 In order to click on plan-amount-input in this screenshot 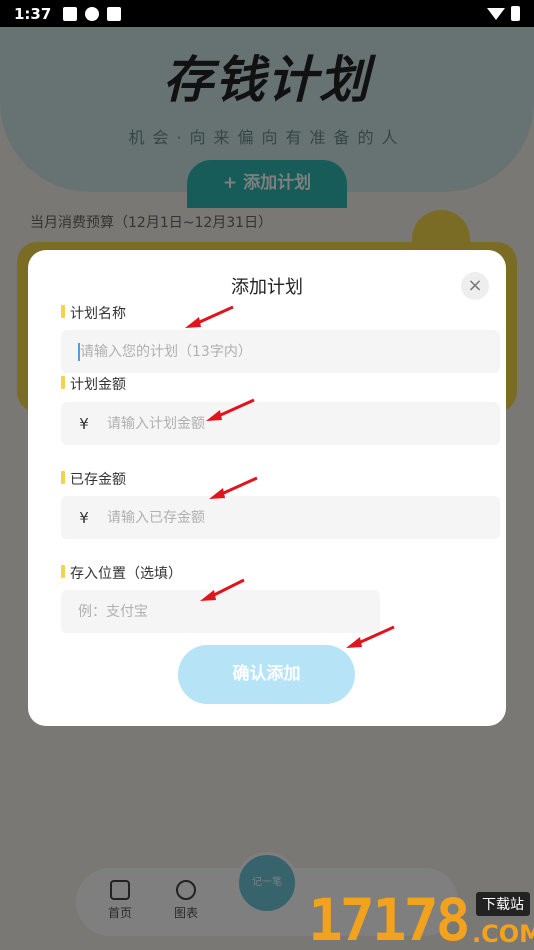, I will do `click(303, 423)`.